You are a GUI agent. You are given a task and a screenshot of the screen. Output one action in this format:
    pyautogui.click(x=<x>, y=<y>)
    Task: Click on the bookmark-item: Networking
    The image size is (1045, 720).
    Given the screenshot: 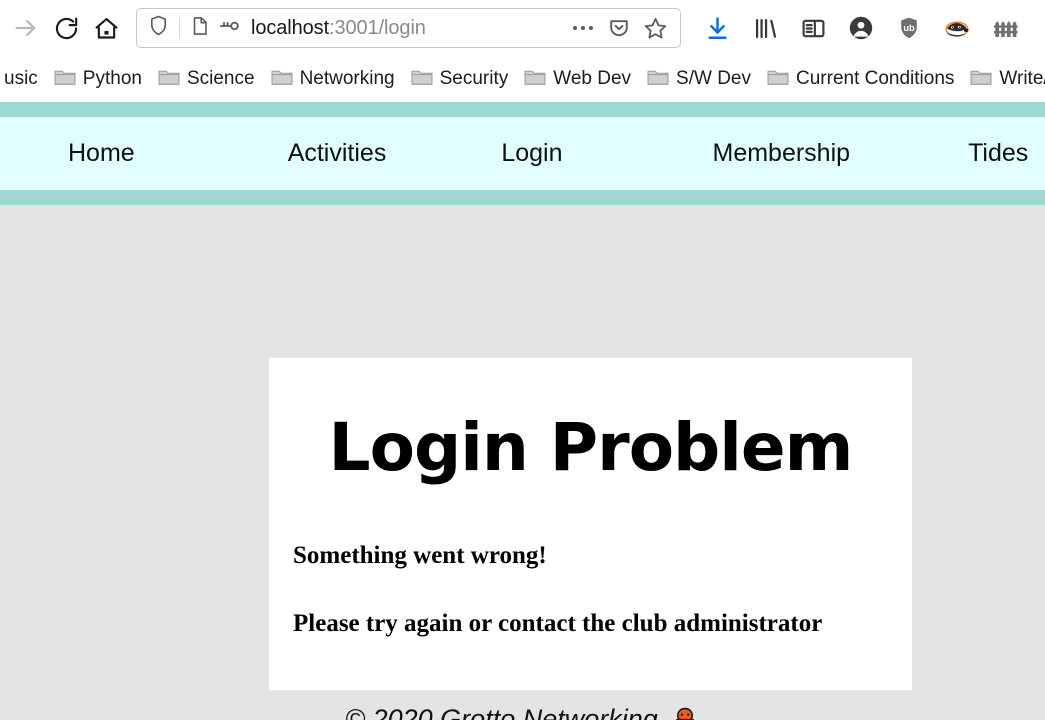 What is the action you would take?
    pyautogui.click(x=333, y=79)
    